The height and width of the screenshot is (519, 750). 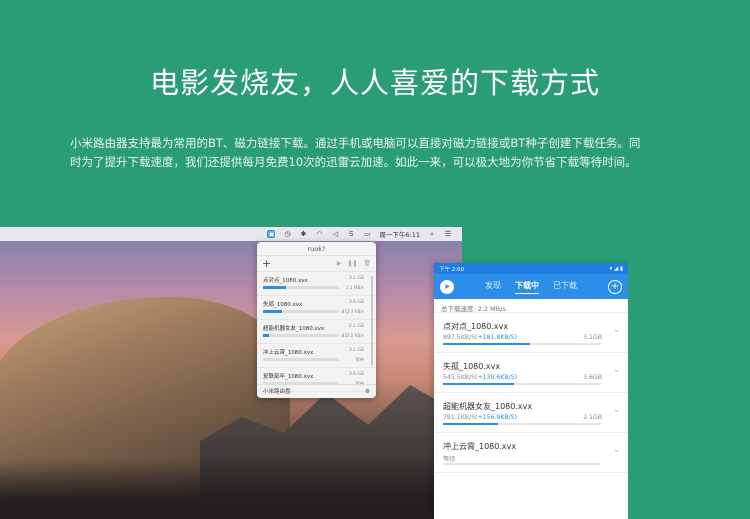 I want to click on search-icon: ⌕, so click(x=432, y=234).